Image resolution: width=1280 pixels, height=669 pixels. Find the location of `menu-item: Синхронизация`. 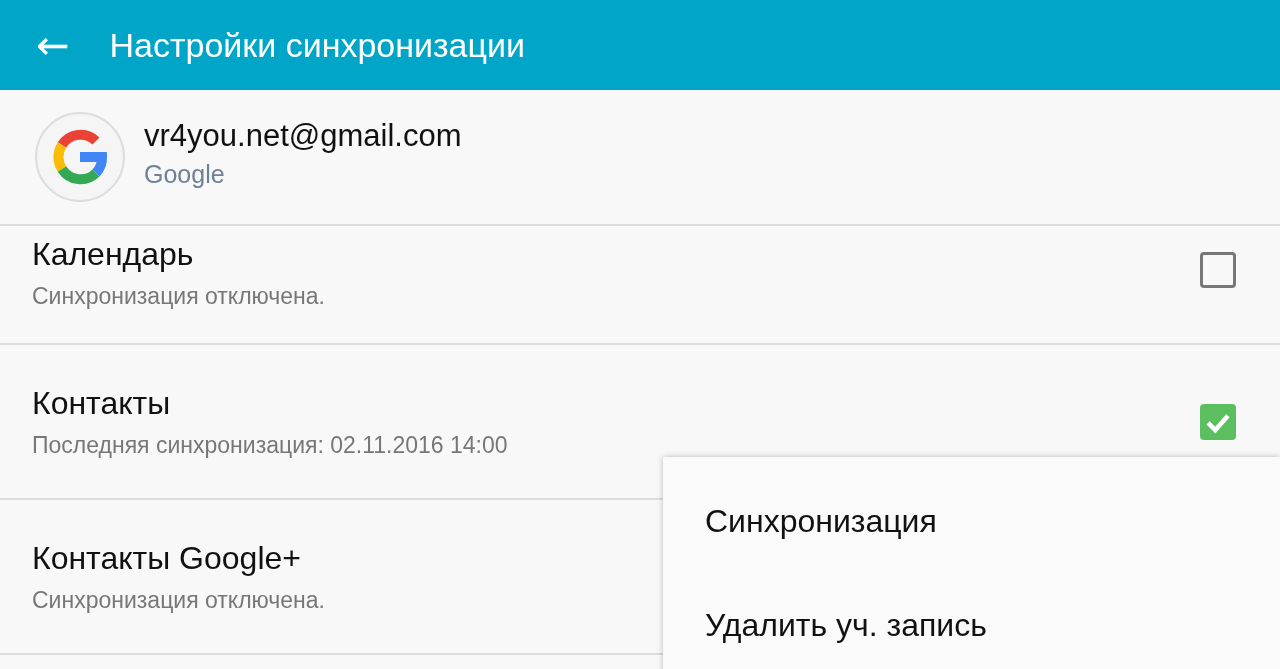

menu-item: Синхронизация is located at coordinates (971, 521).